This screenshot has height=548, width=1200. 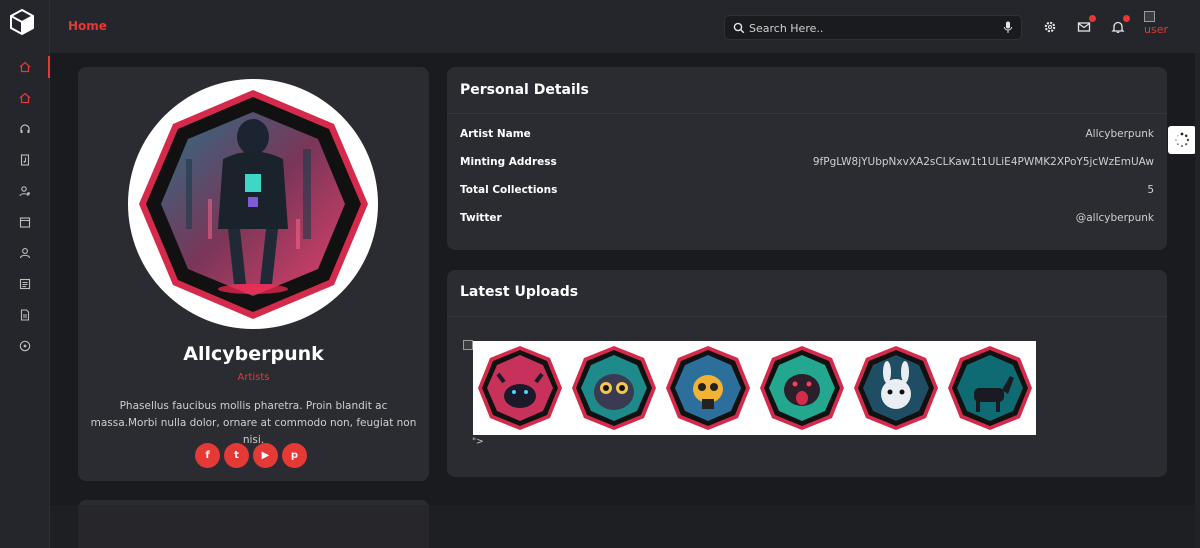 I want to click on youtube-icon: ▶, so click(x=265, y=455).